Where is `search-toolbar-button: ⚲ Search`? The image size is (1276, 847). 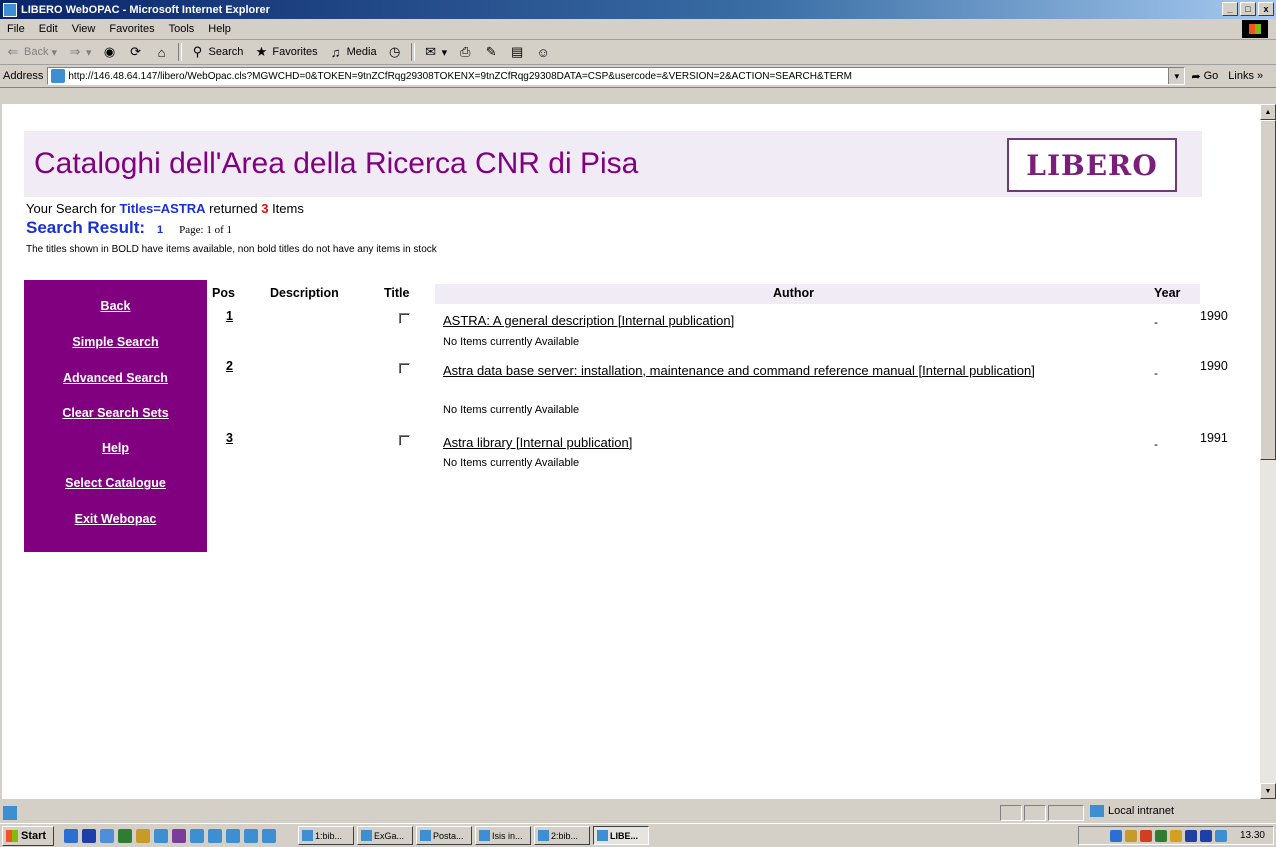
search-toolbar-button: ⚲ Search is located at coordinates (217, 52).